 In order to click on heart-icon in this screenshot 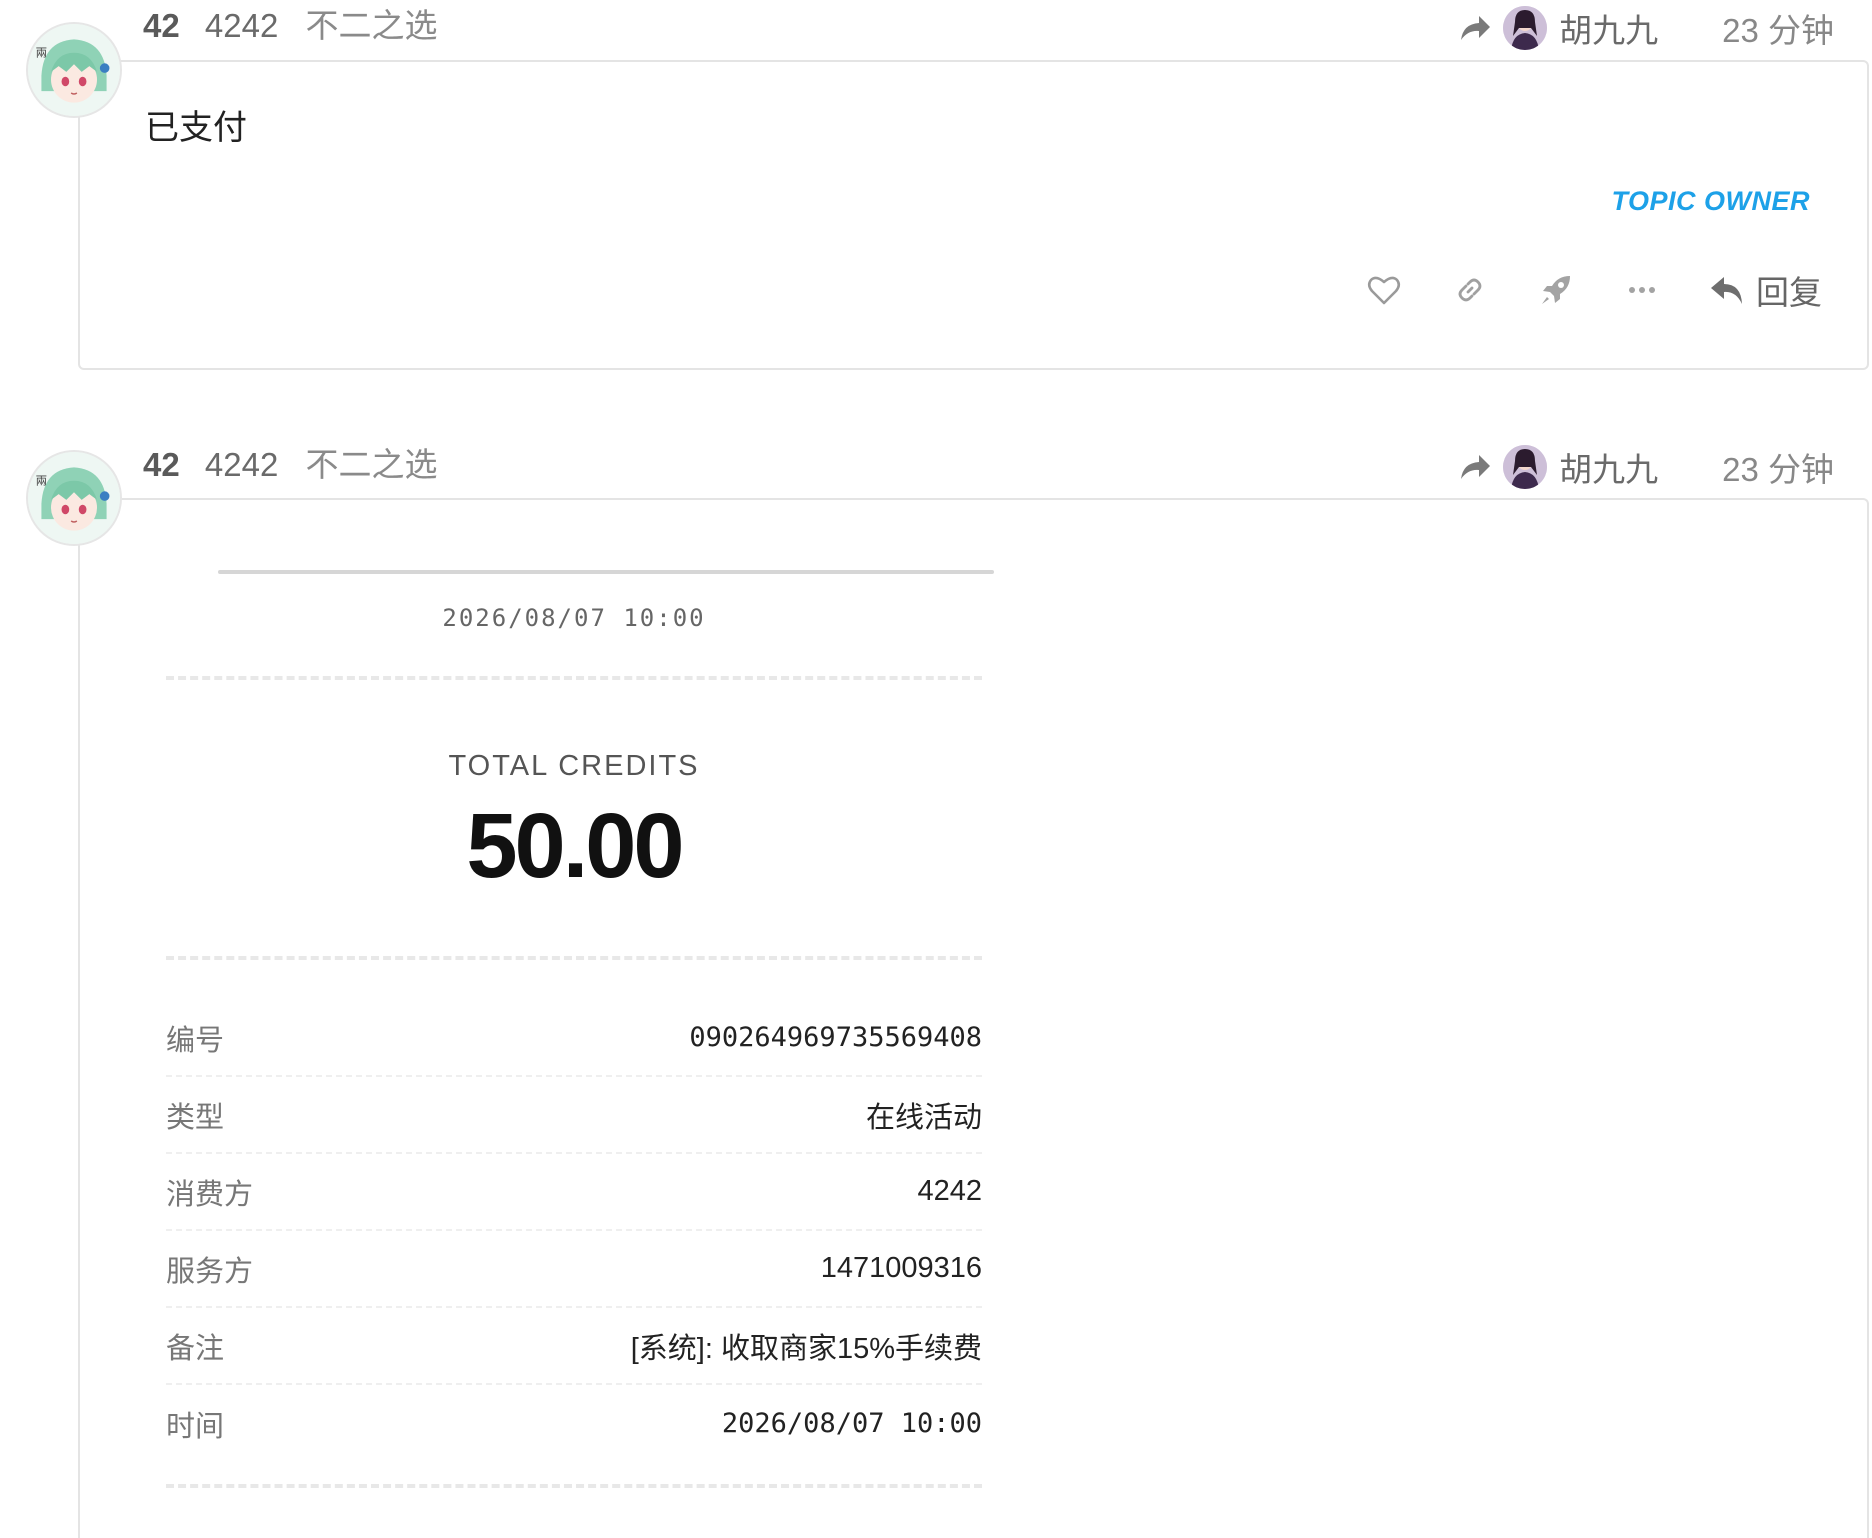, I will do `click(1384, 290)`.